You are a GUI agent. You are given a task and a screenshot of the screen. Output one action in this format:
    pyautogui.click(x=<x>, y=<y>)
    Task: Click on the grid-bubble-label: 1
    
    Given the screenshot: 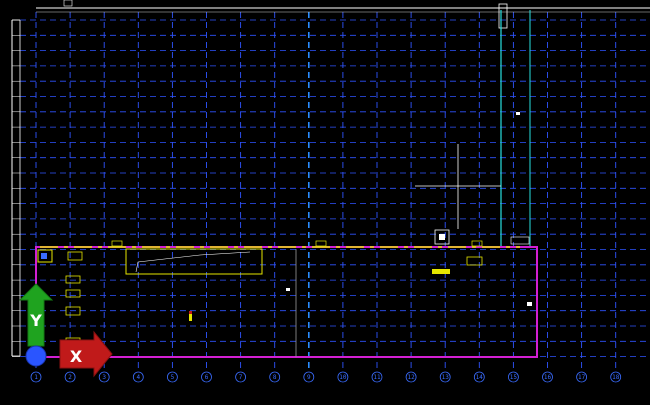 What is the action you would take?
    pyautogui.click(x=36, y=377)
    